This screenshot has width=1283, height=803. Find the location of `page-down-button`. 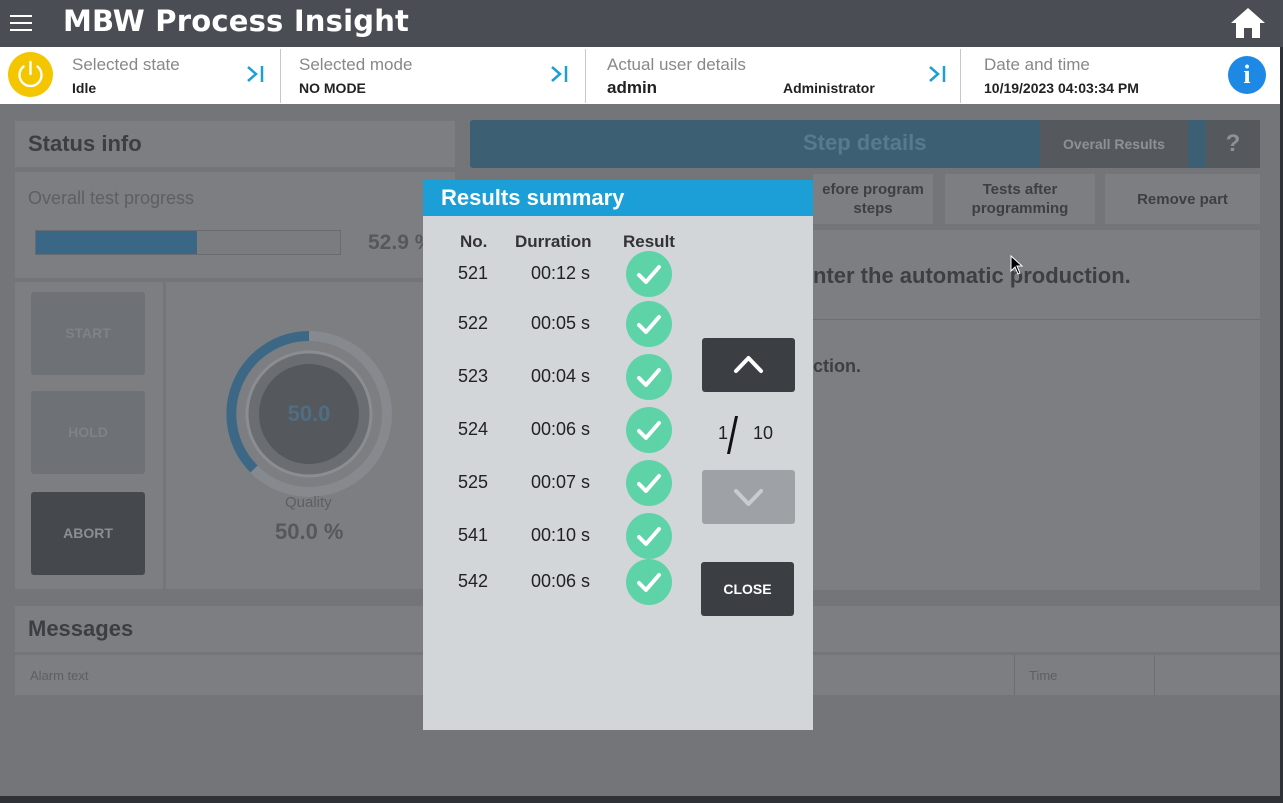

page-down-button is located at coordinates (748, 497).